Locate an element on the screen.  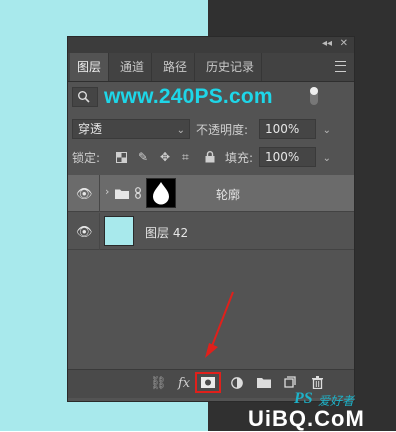
bottom-watermark: PS 爱好者 UiBQ.CoM is located at coordinates (322, 409).